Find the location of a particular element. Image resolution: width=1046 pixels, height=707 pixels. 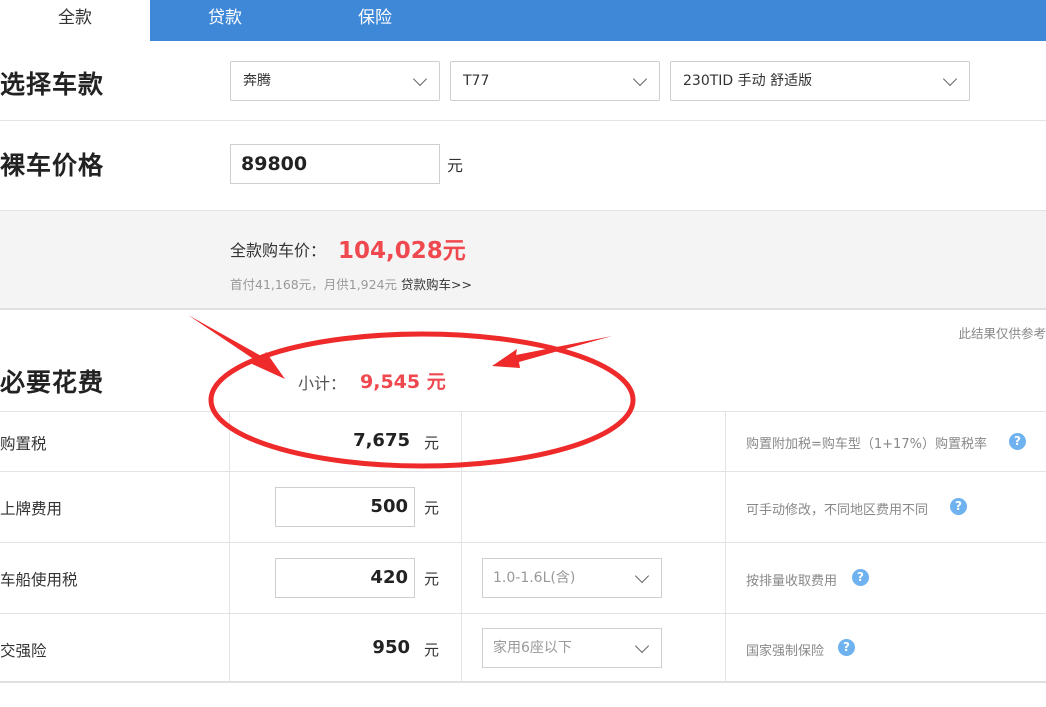

tab-loan: 贷款 is located at coordinates (225, 20).